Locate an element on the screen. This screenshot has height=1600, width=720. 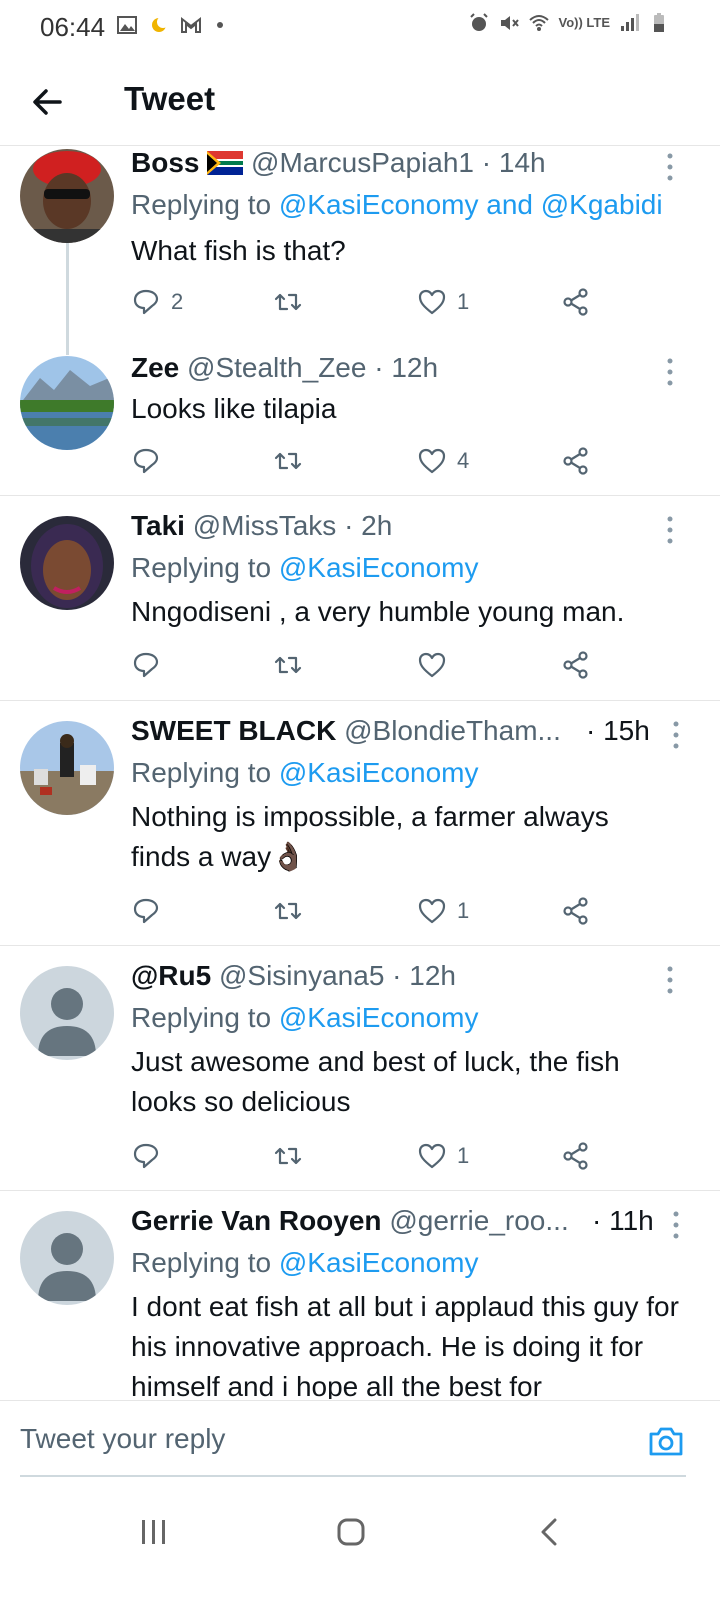
user-handle: @Stealth_Zee is located at coordinates (276, 367).